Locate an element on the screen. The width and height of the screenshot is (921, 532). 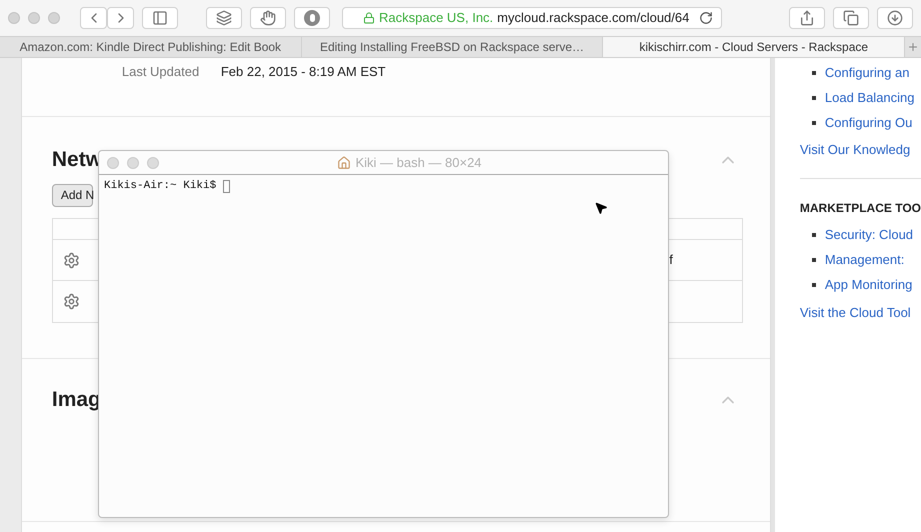
layers-icon is located at coordinates (224, 18).